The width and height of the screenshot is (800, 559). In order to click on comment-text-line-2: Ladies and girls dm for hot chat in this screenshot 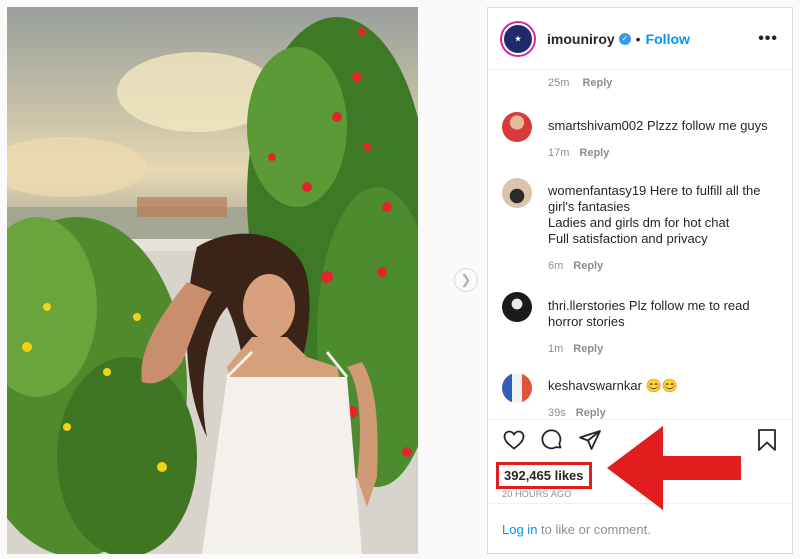, I will do `click(639, 222)`.